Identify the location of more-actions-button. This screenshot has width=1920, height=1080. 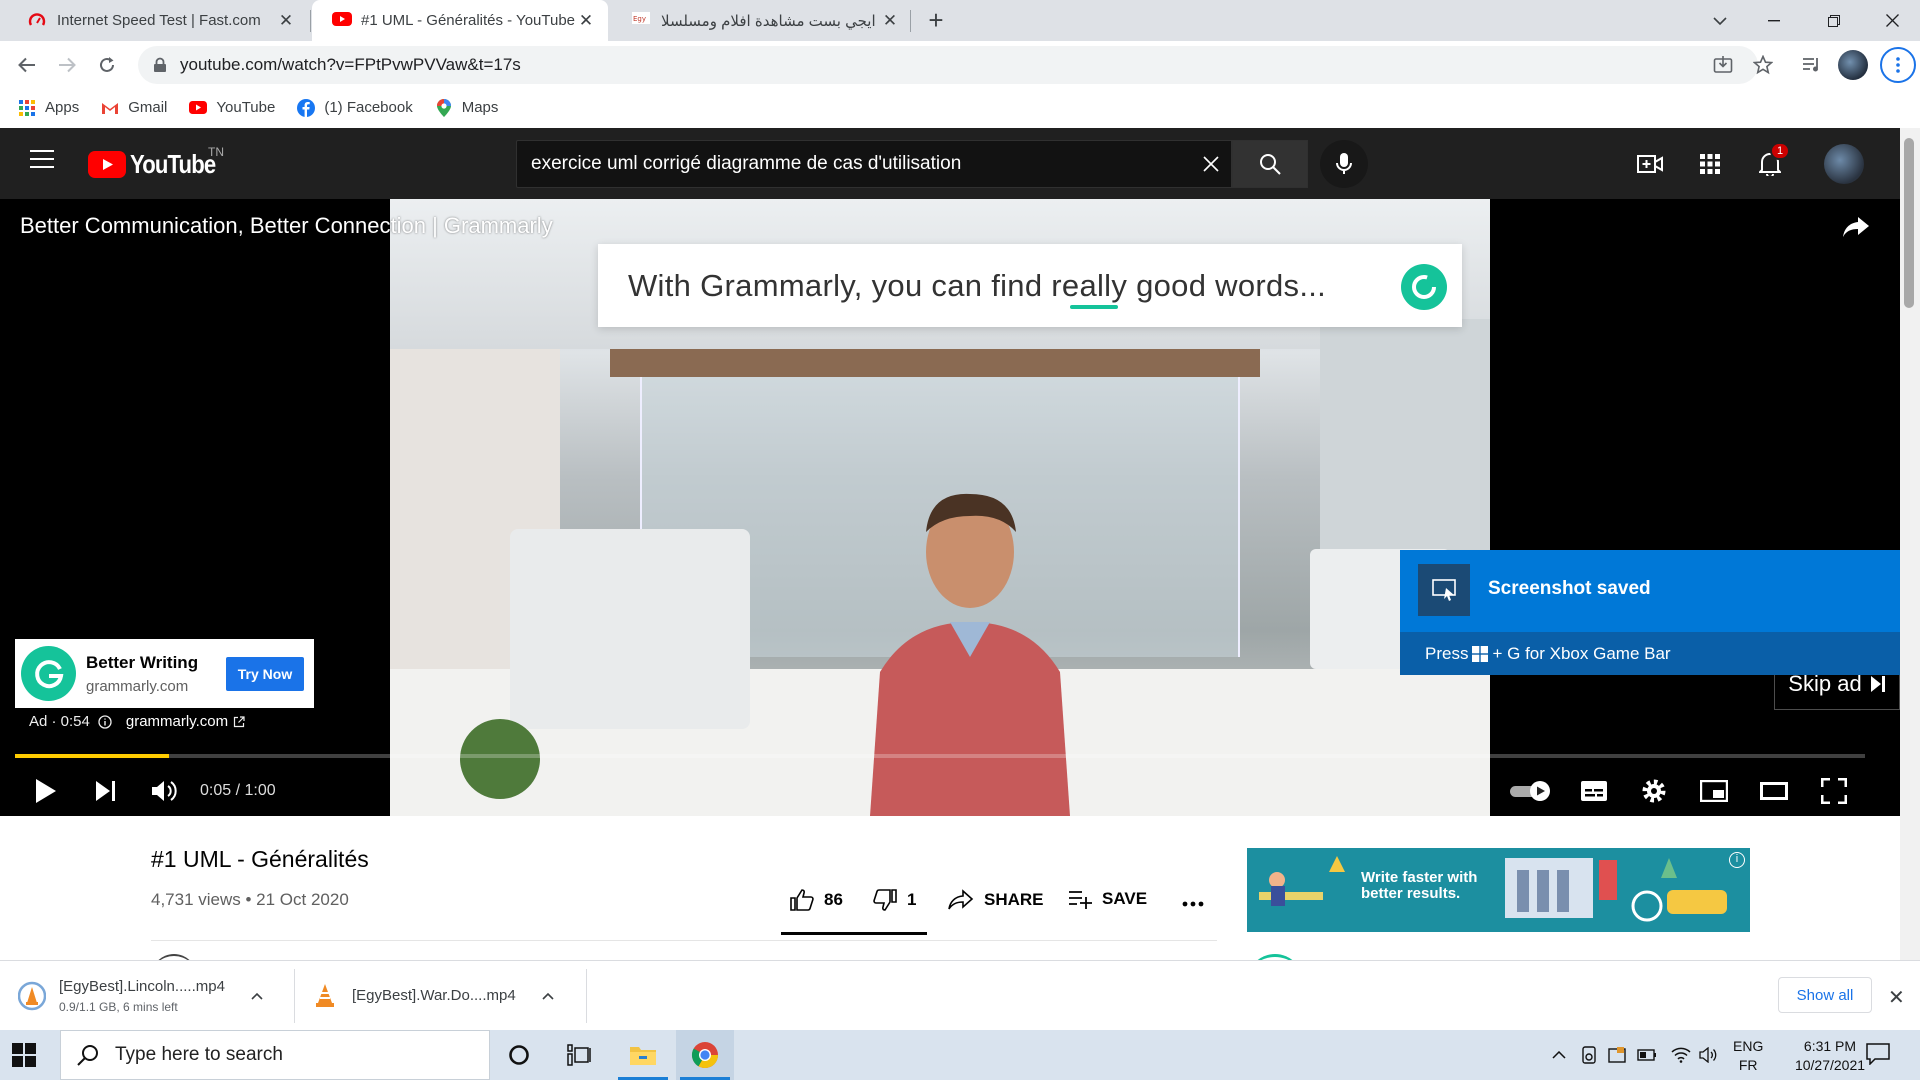
(1193, 904).